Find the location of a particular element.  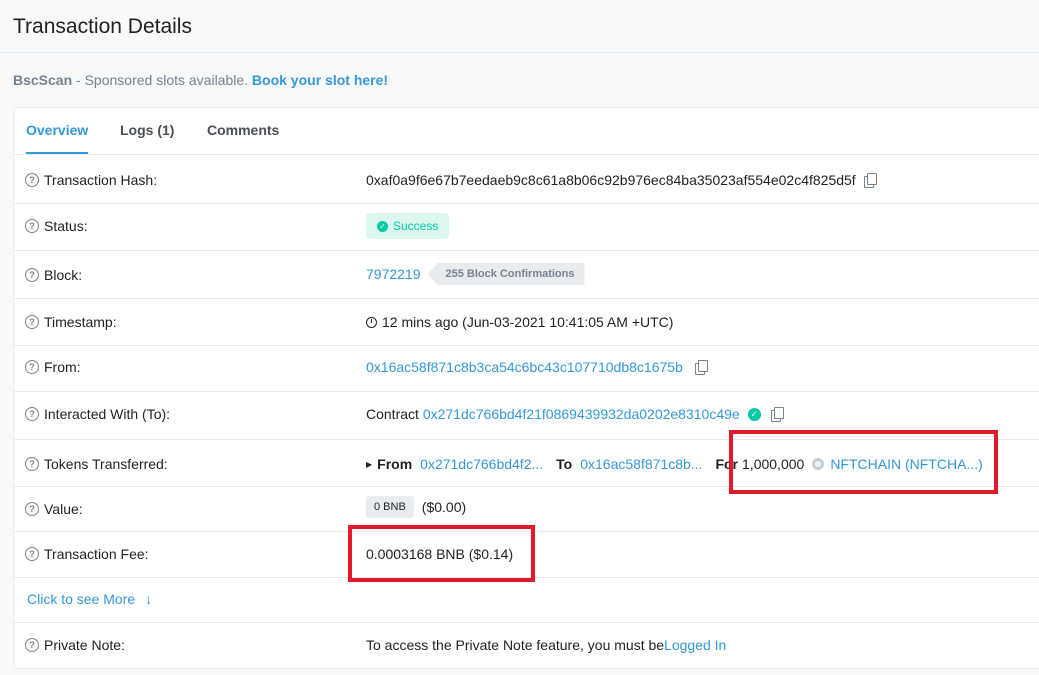

clock-icon is located at coordinates (371, 322).